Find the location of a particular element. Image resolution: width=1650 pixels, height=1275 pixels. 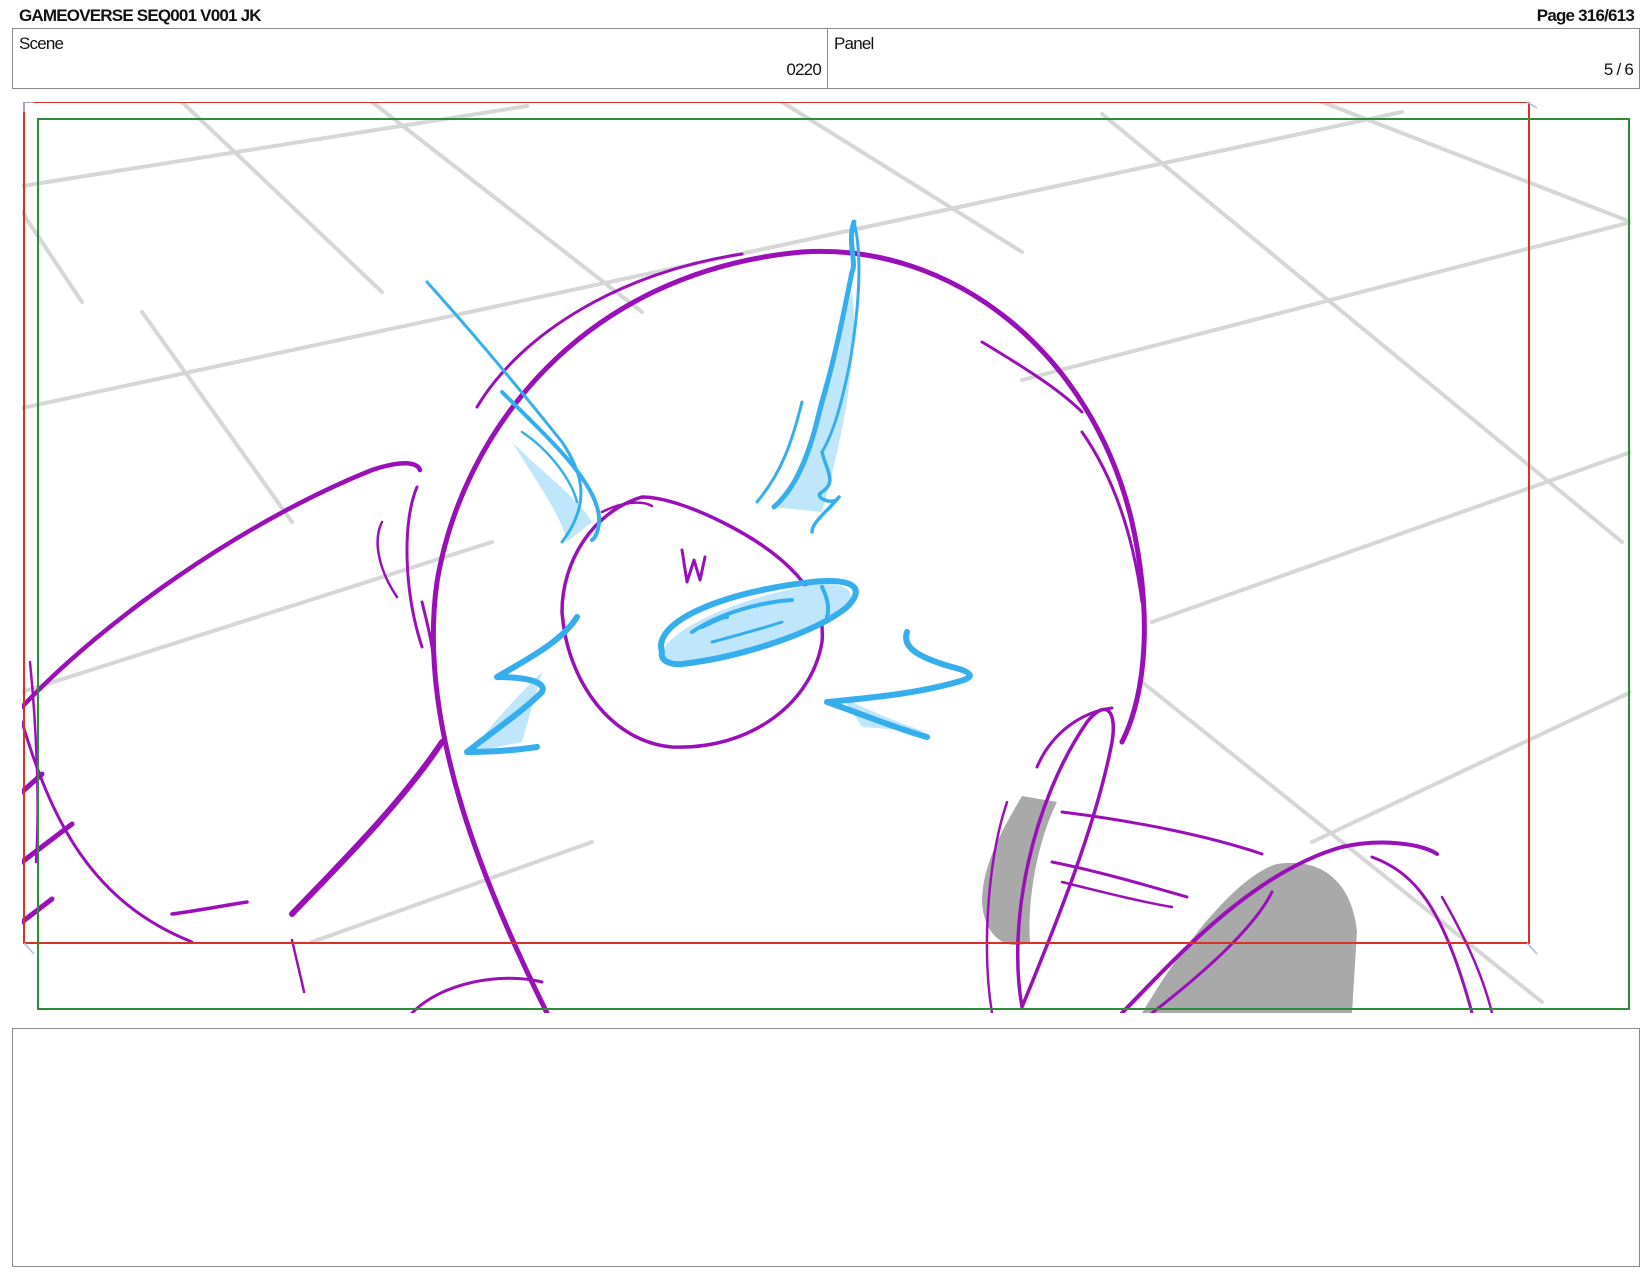

document-title: GAMEOVERSE SEQ001 V001 JK is located at coordinates (140, 15).